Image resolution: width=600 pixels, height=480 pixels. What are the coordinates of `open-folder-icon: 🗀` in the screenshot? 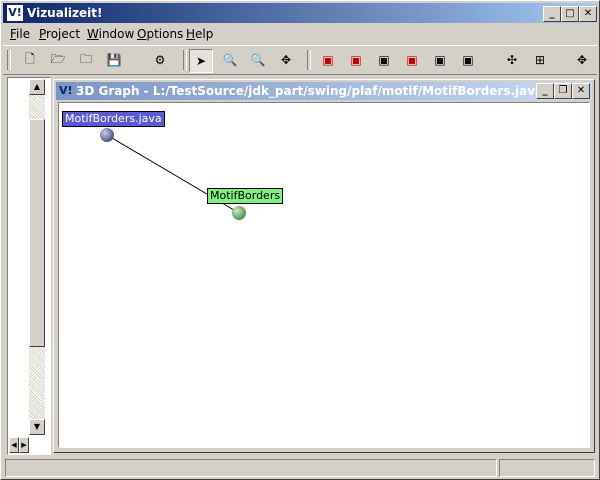 It's located at (86, 60).